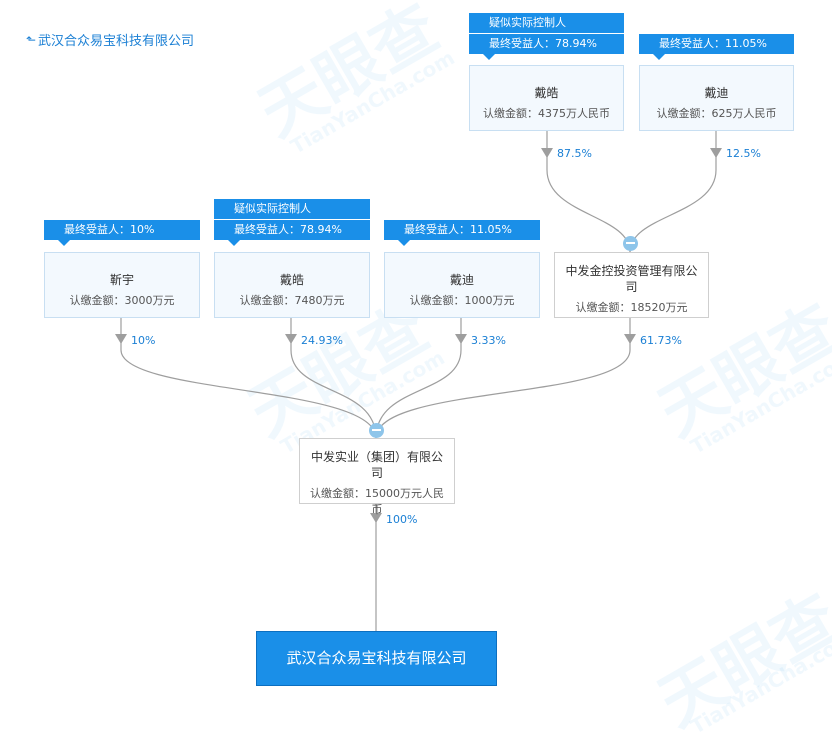  What do you see at coordinates (122, 233) in the screenshot?
I see `beneficiary-tag: 最终受益人：10%` at bounding box center [122, 233].